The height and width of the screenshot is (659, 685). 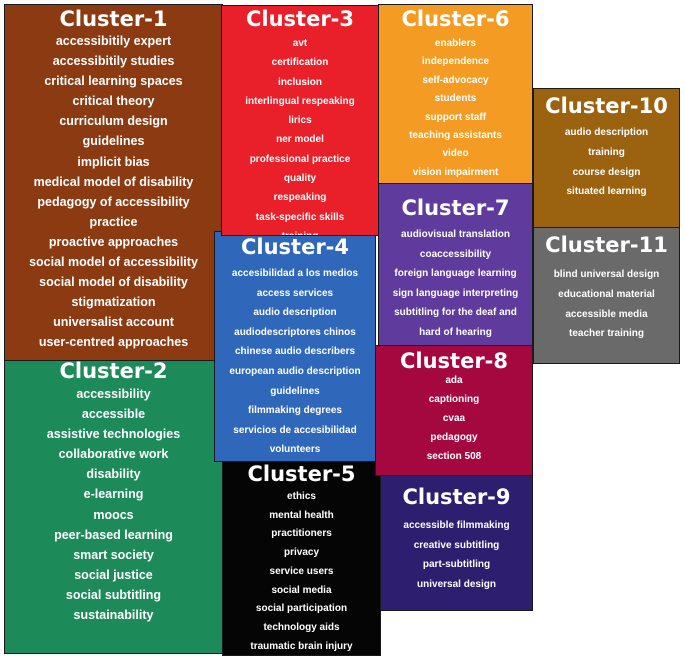 What do you see at coordinates (301, 496) in the screenshot?
I see `cluster-keyword: ethics` at bounding box center [301, 496].